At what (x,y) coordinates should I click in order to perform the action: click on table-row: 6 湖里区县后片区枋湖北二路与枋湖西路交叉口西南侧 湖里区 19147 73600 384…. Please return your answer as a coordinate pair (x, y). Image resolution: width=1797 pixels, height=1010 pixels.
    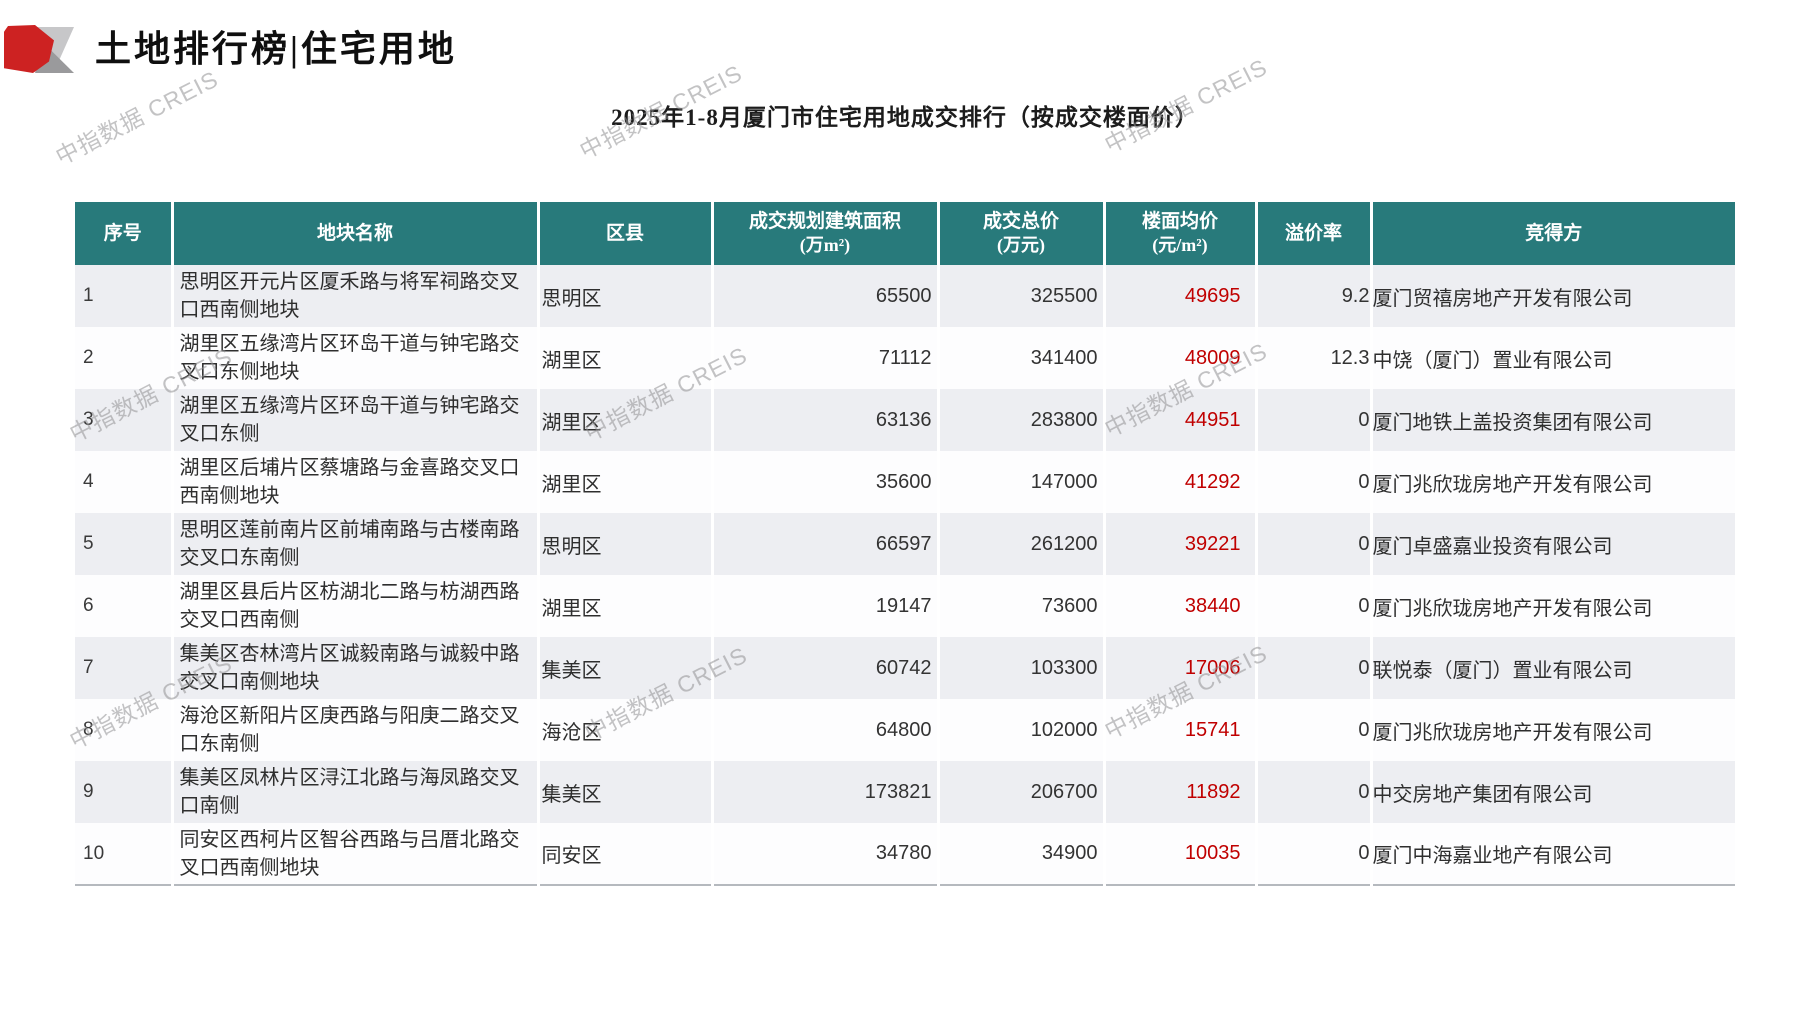
    Looking at the image, I should click on (905, 606).